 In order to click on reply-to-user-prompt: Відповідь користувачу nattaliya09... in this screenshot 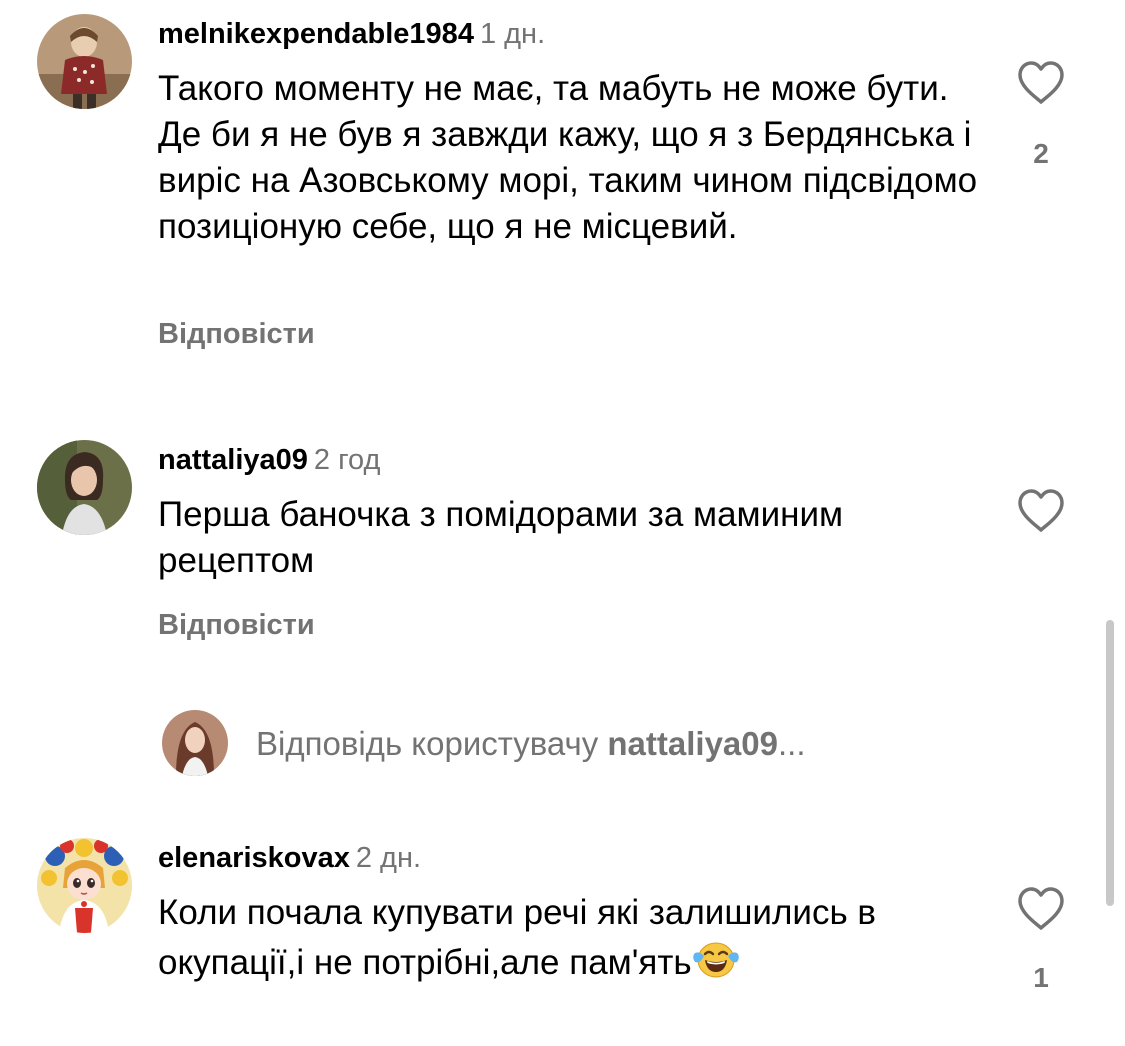, I will do `click(570, 743)`.